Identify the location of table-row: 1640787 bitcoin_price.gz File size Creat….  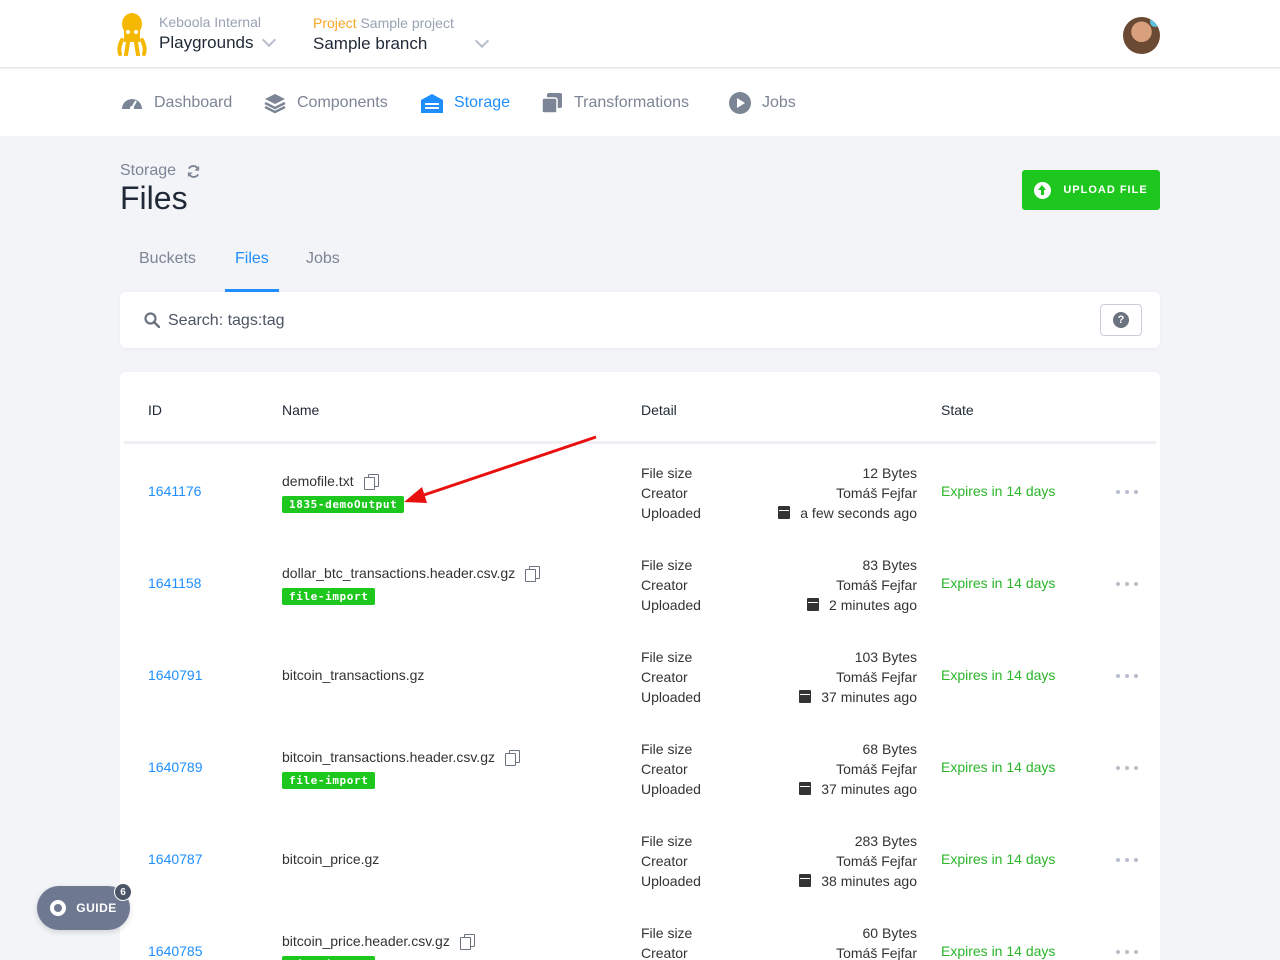
(640, 860).